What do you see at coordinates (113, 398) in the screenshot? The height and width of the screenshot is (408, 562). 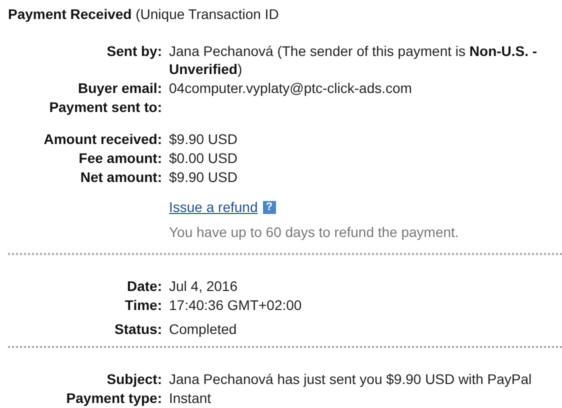 I see `field-label: Payment type:` at bounding box center [113, 398].